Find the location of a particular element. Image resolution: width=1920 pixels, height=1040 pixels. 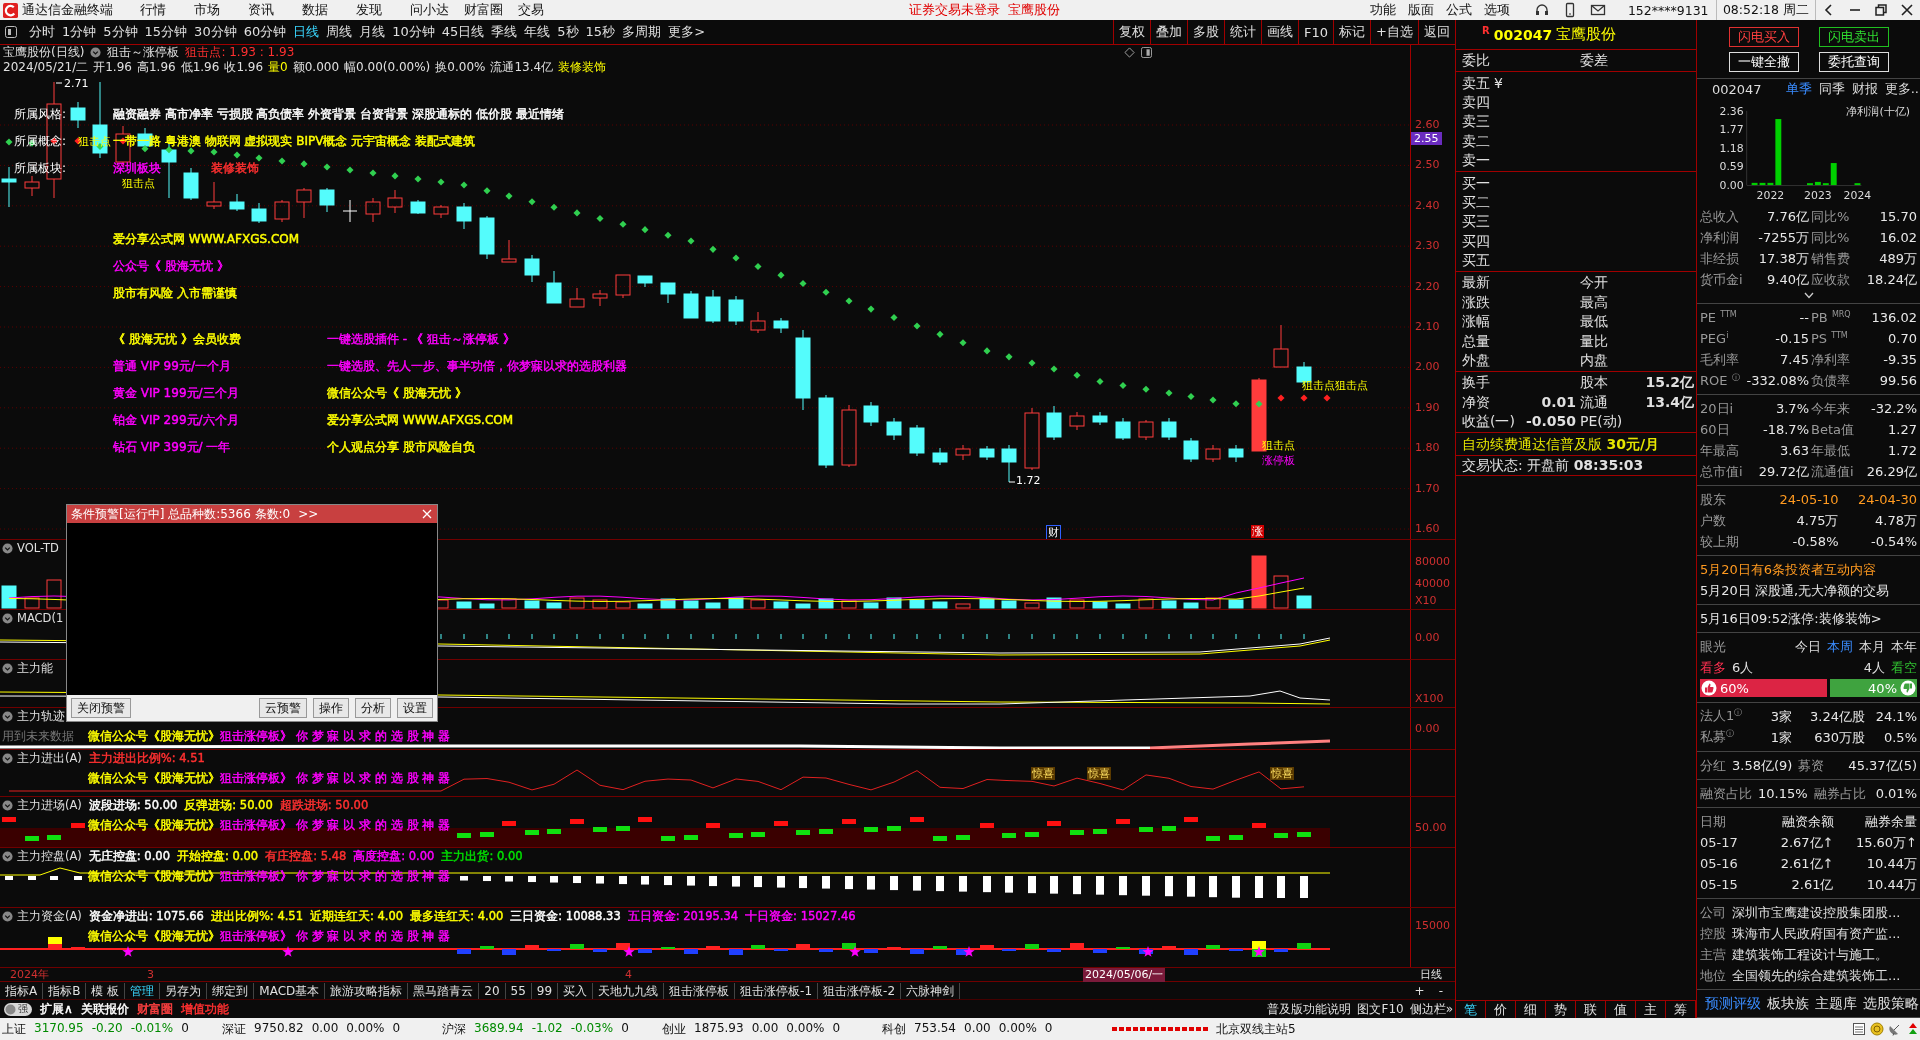

period-tab: 月线 is located at coordinates (372, 32).